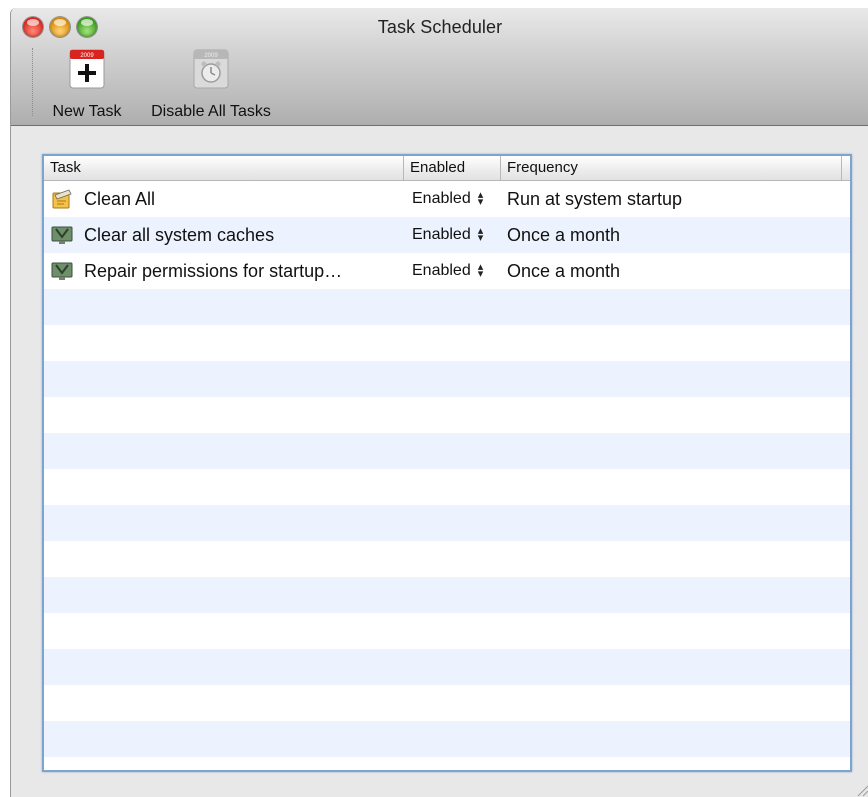 This screenshot has height=797, width=868. What do you see at coordinates (671, 168) in the screenshot?
I see `column-header-frequency: Frequency` at bounding box center [671, 168].